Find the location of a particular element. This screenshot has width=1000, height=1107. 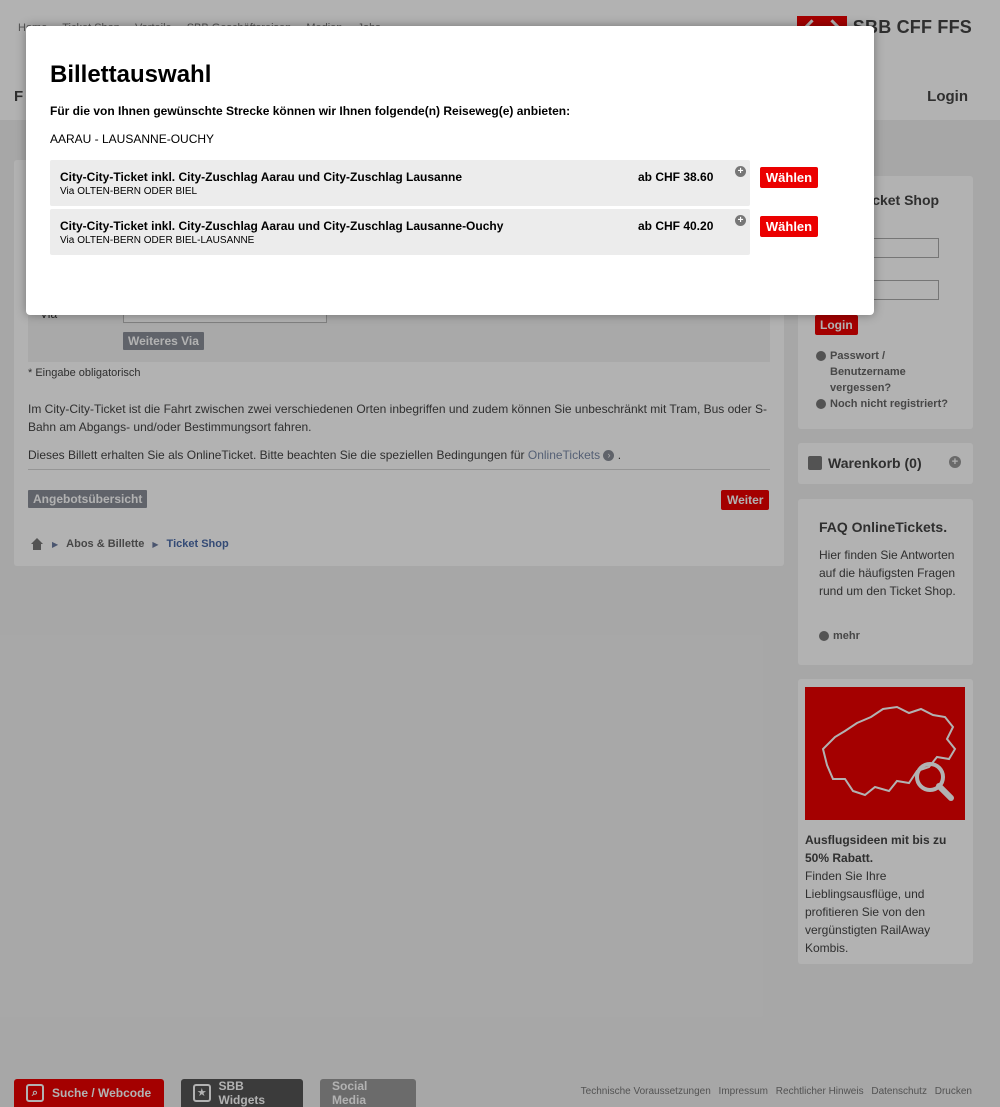

offer-price: ab CHF 38.60 is located at coordinates (676, 177).